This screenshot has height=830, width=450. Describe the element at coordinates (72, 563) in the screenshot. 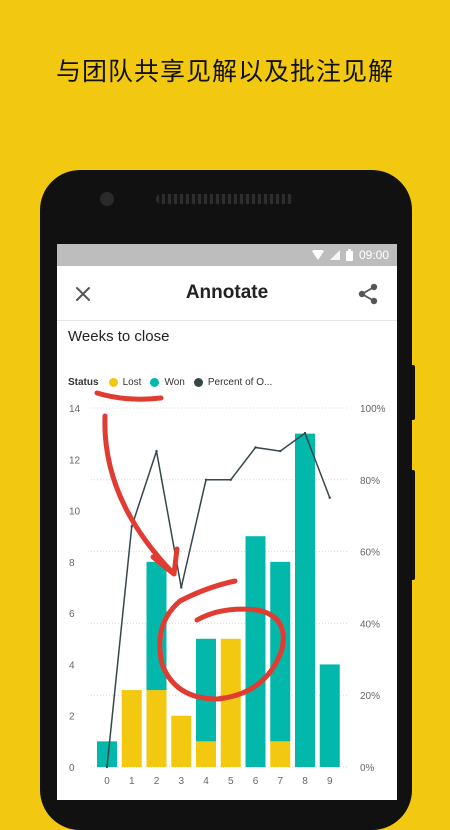

I see `y-tick-label: 8` at that location.